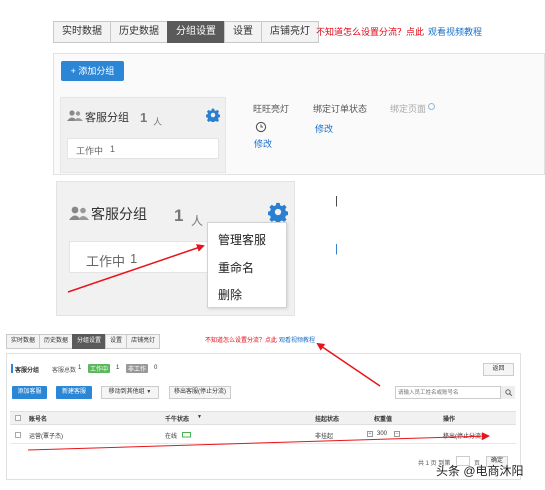 The height and width of the screenshot is (490, 545). What do you see at coordinates (480, 471) in the screenshot?
I see `watermark: 头条 @电商沐阳` at bounding box center [480, 471].